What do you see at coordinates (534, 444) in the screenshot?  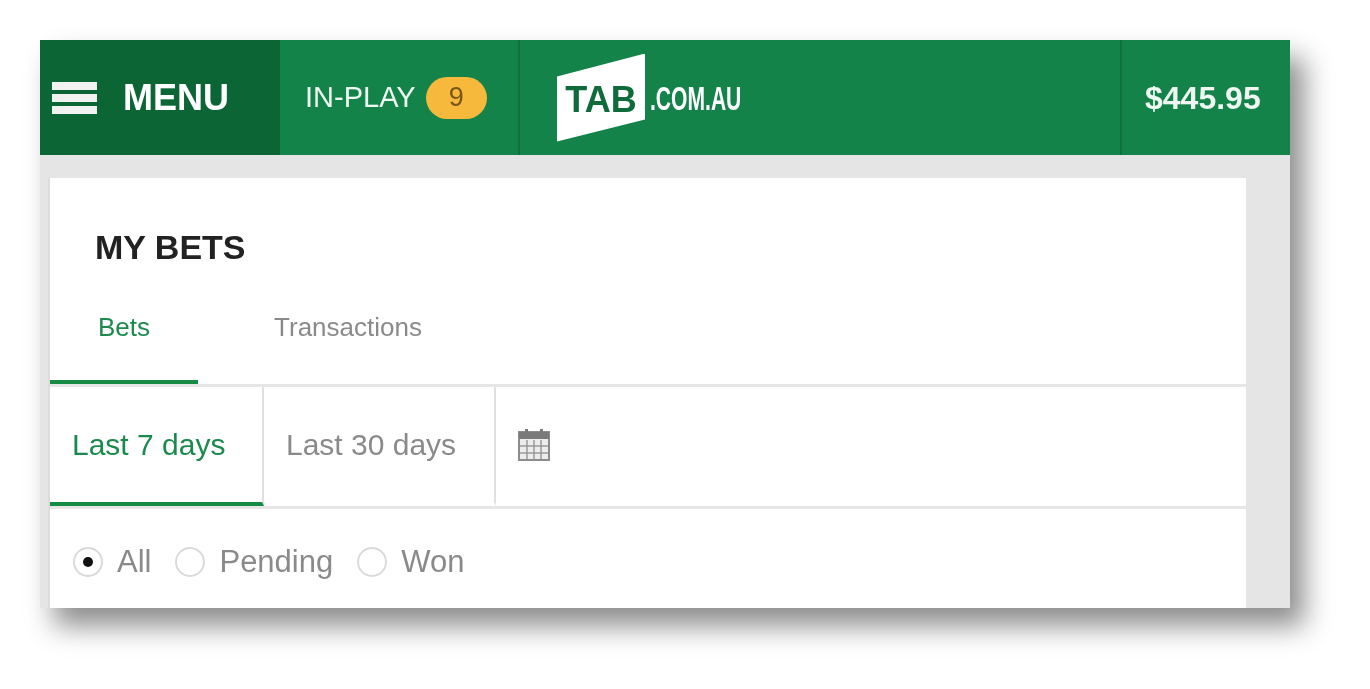 I see `calendar-icon` at bounding box center [534, 444].